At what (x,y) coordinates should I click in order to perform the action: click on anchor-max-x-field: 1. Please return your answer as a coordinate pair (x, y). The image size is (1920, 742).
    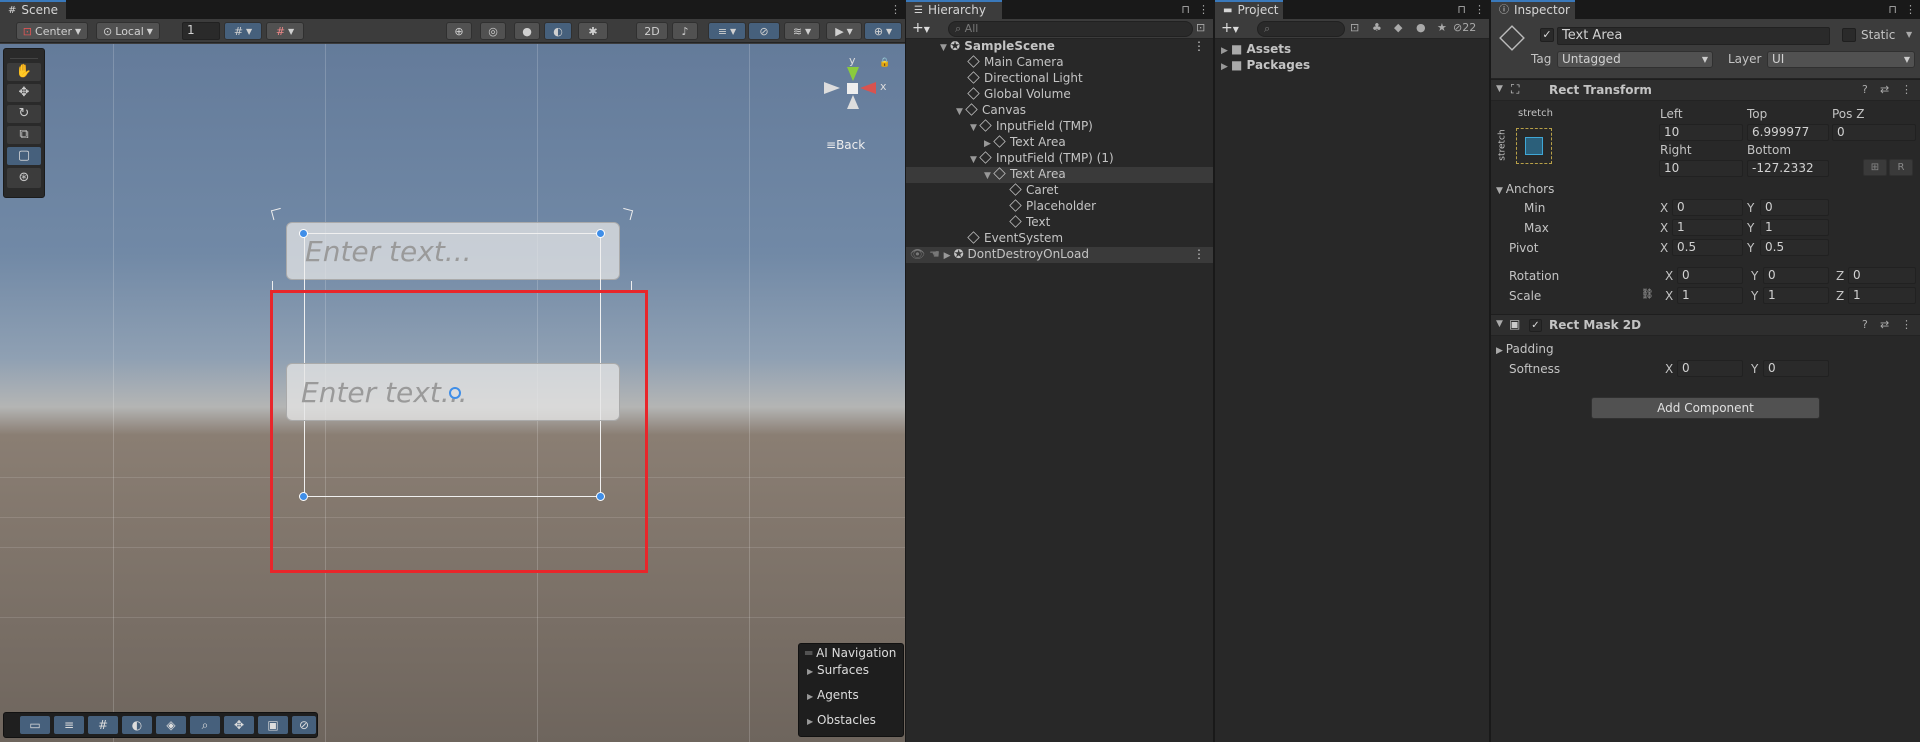
    Looking at the image, I should click on (1707, 227).